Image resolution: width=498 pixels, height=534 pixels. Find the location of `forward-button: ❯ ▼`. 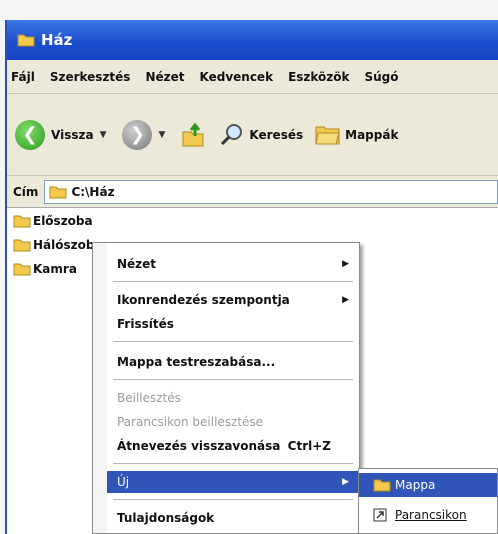

forward-button: ❯ ▼ is located at coordinates (147, 134).